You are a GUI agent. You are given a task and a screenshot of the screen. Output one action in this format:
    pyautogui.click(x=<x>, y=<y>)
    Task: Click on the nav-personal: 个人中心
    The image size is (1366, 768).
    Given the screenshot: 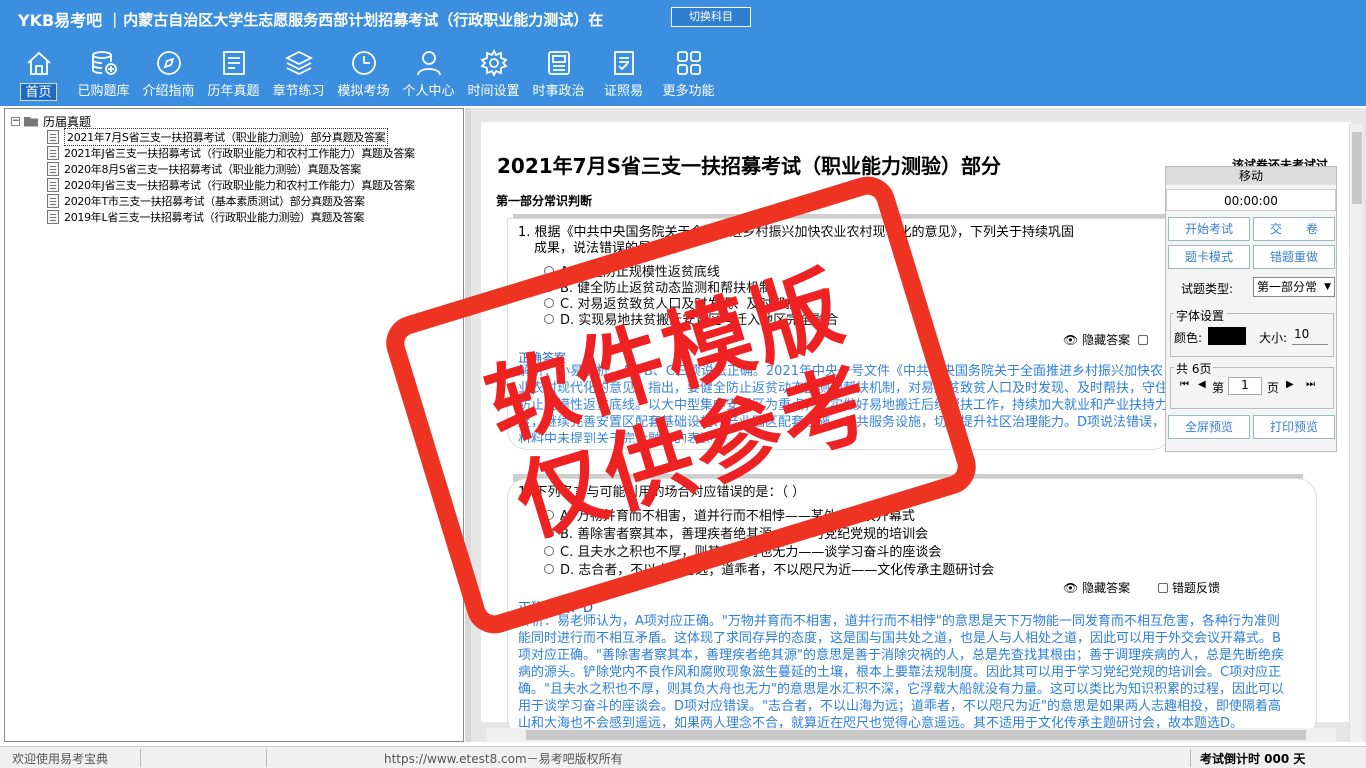 What is the action you would take?
    pyautogui.click(x=428, y=74)
    